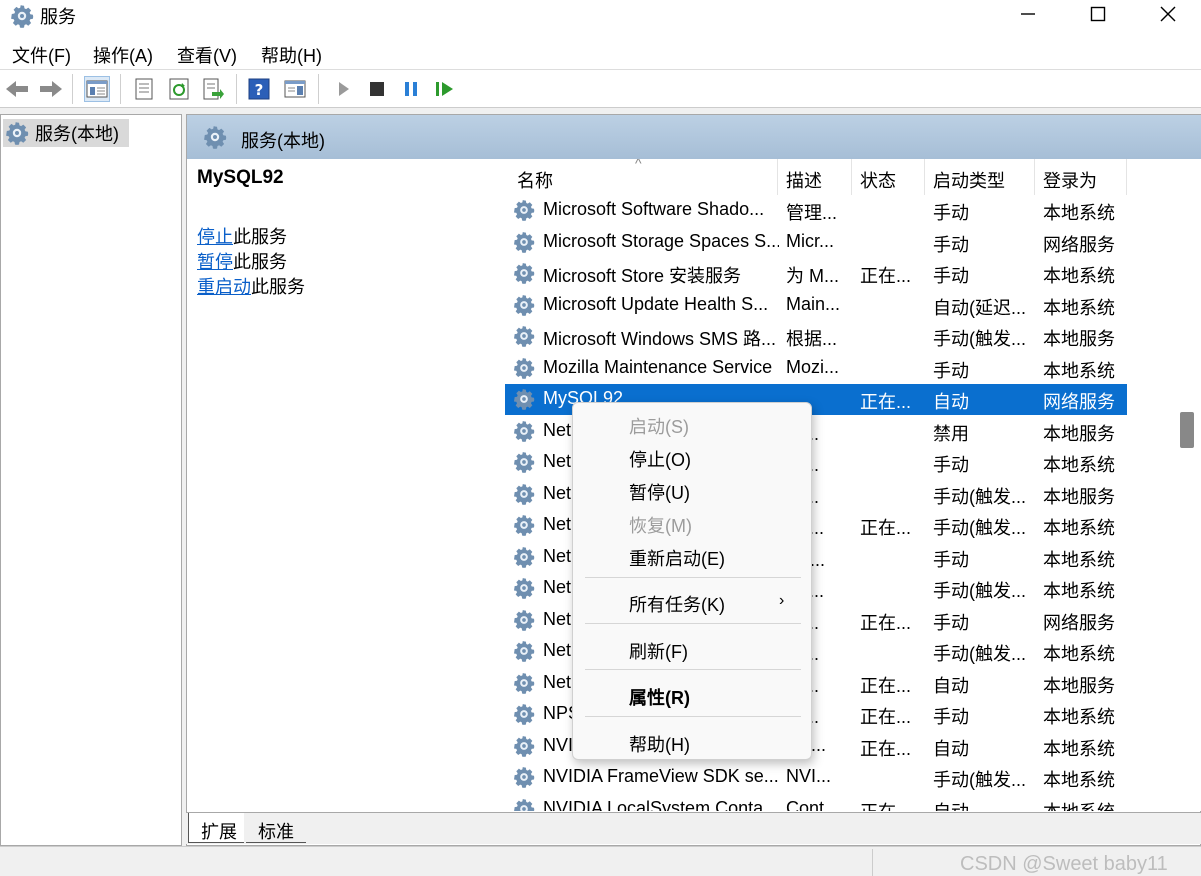  Describe the element at coordinates (659, 427) in the screenshot. I see `menu-item-label: 启动(S)` at that location.